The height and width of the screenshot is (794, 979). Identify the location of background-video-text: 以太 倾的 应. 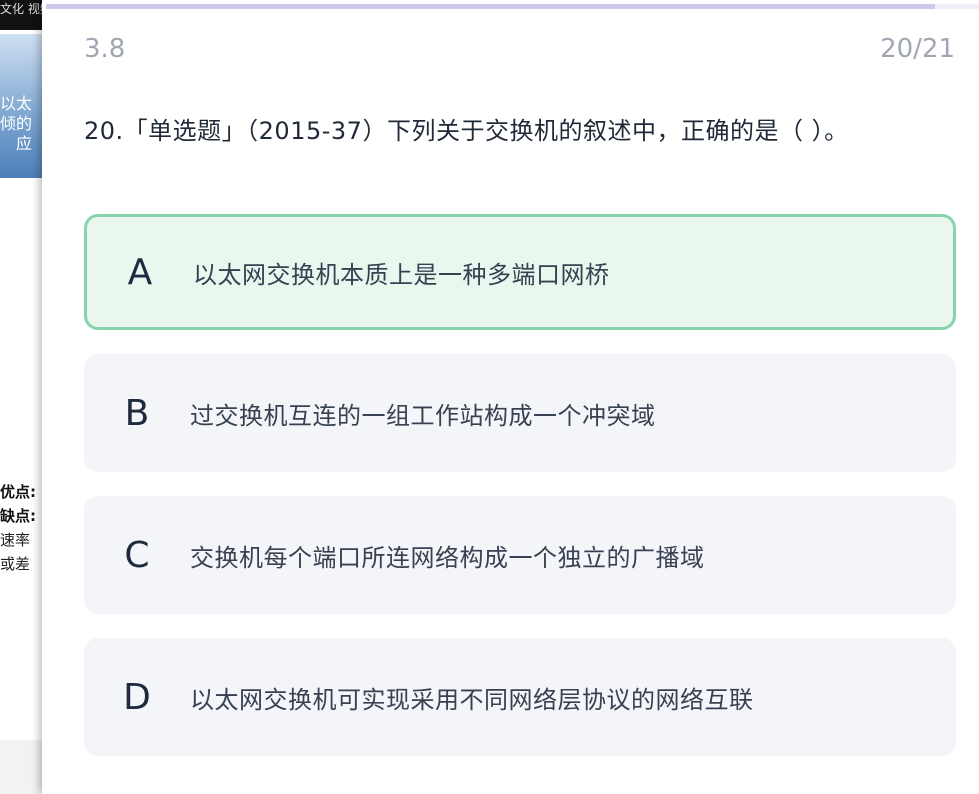
(22, 124).